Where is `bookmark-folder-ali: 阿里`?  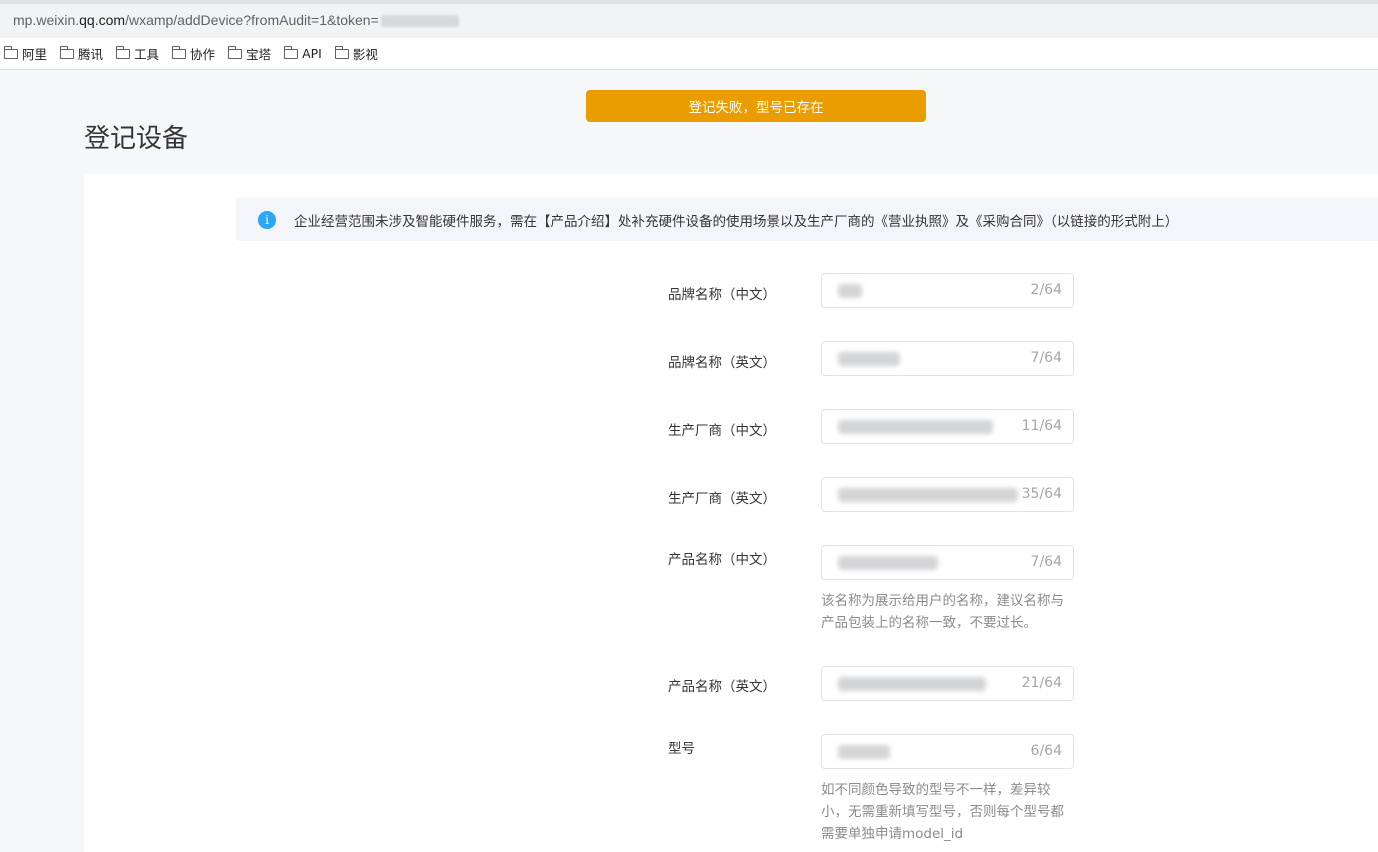 bookmark-folder-ali: 阿里 is located at coordinates (25, 53).